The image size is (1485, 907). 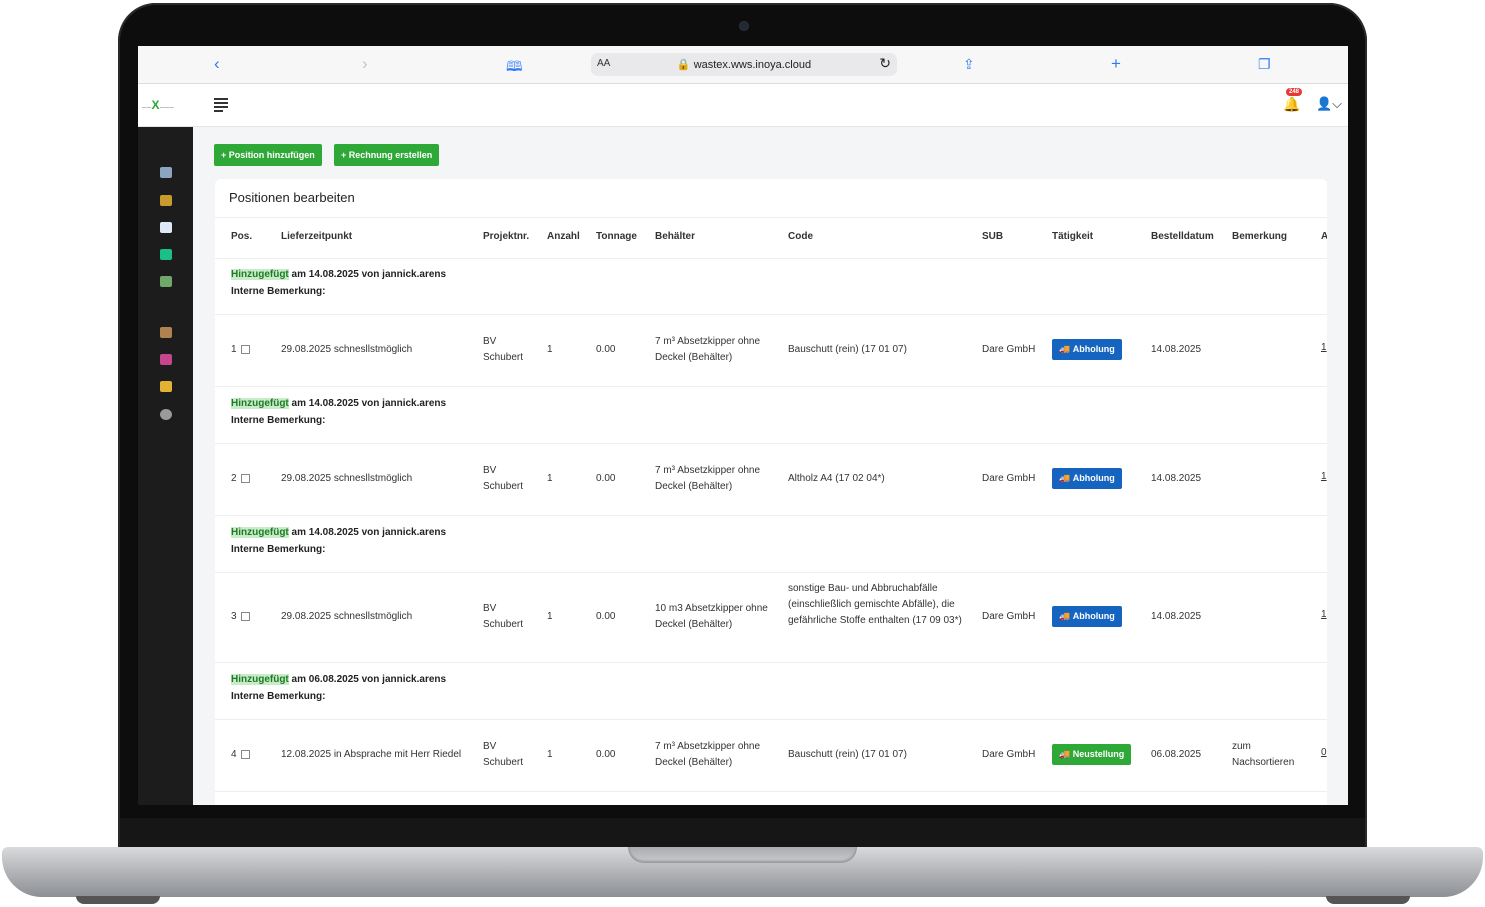 I want to click on share-icon: ⇪, so click(x=969, y=64).